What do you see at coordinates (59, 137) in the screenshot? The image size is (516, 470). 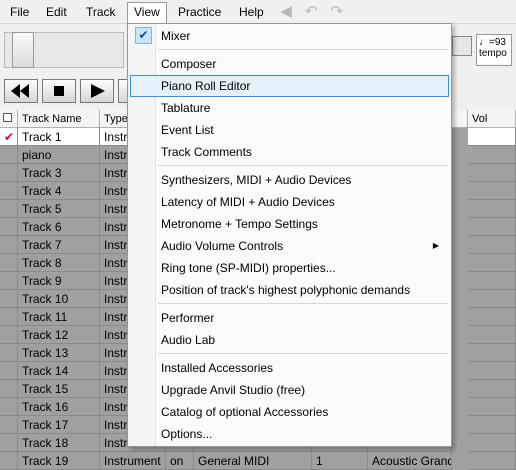 I see `track-name-cell: Track 1` at bounding box center [59, 137].